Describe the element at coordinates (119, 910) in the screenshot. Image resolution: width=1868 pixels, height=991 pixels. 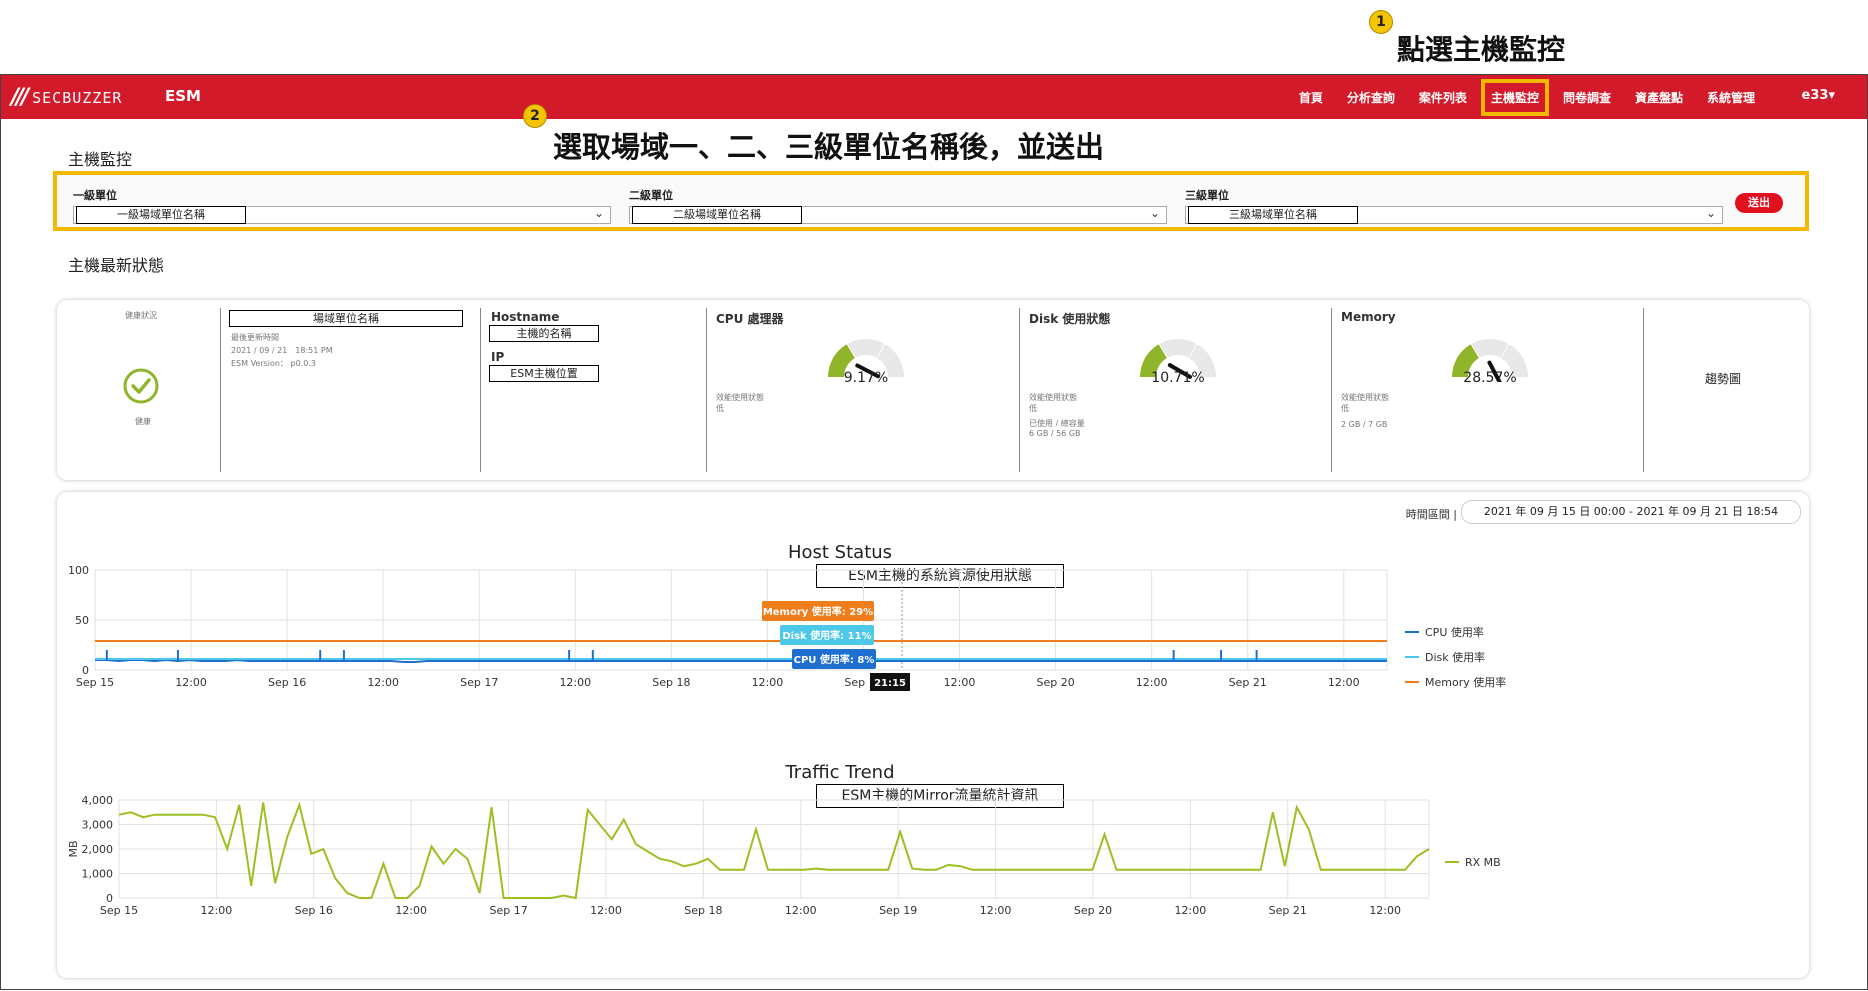
I see `x-tick-label: Sep 15` at that location.